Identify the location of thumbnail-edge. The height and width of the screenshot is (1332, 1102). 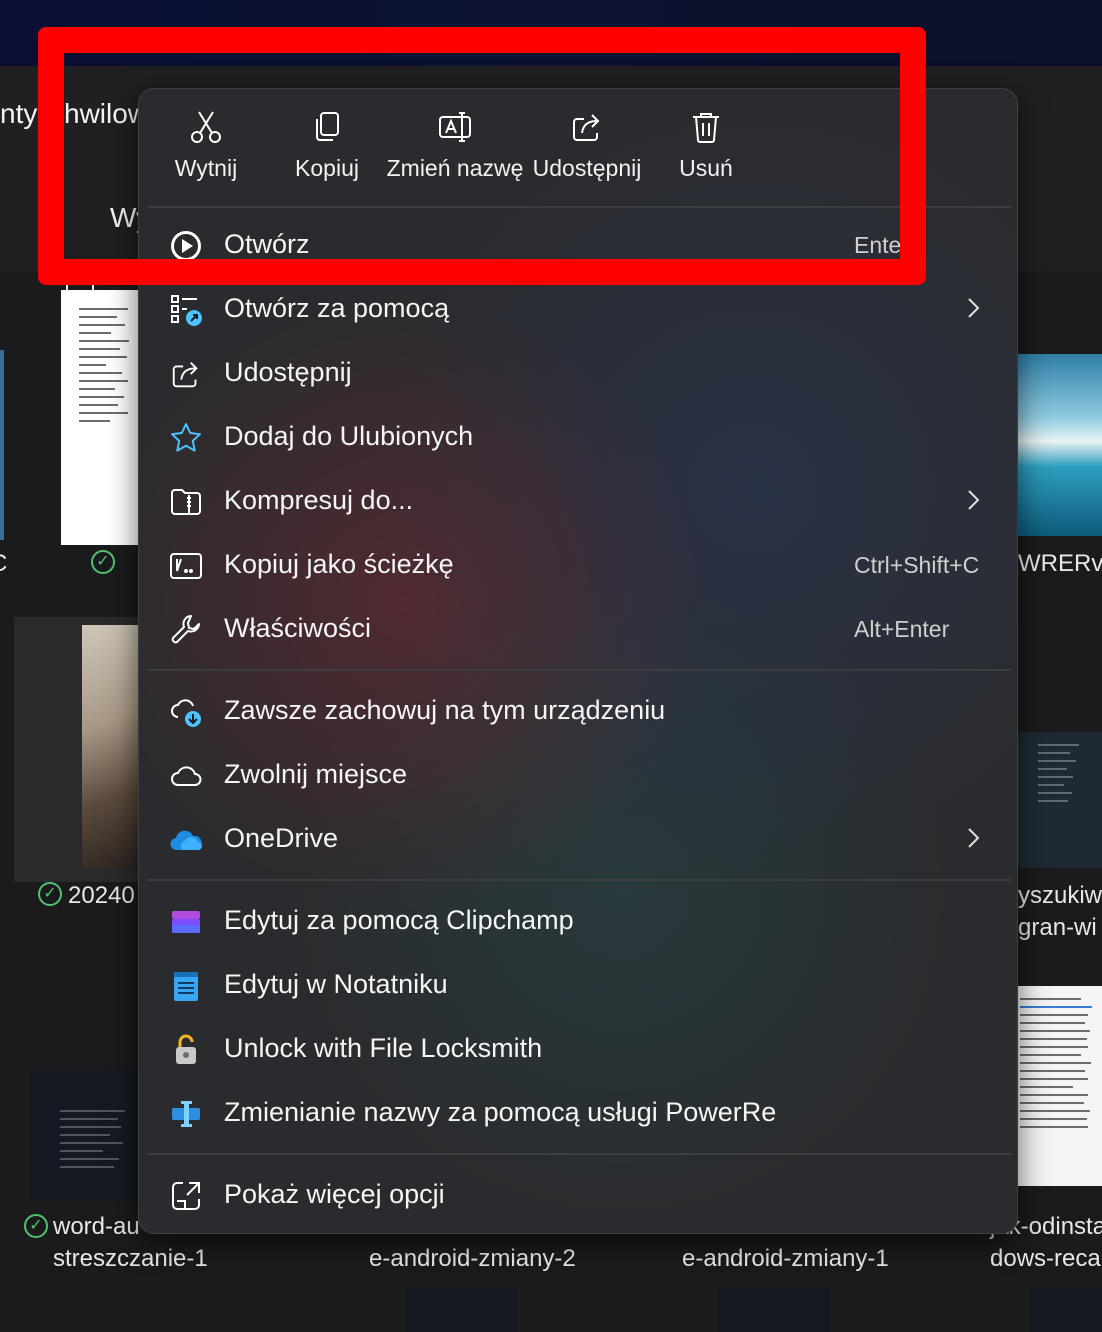
(2, 445).